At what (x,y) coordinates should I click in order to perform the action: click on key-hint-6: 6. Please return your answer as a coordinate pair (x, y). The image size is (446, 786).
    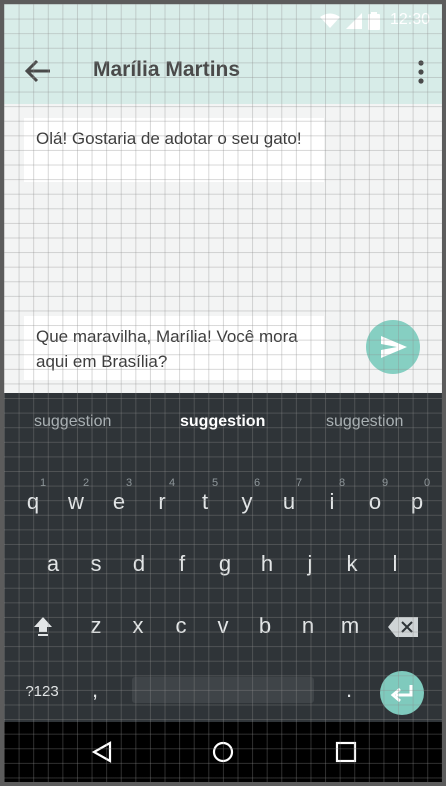
    Looking at the image, I should click on (257, 483).